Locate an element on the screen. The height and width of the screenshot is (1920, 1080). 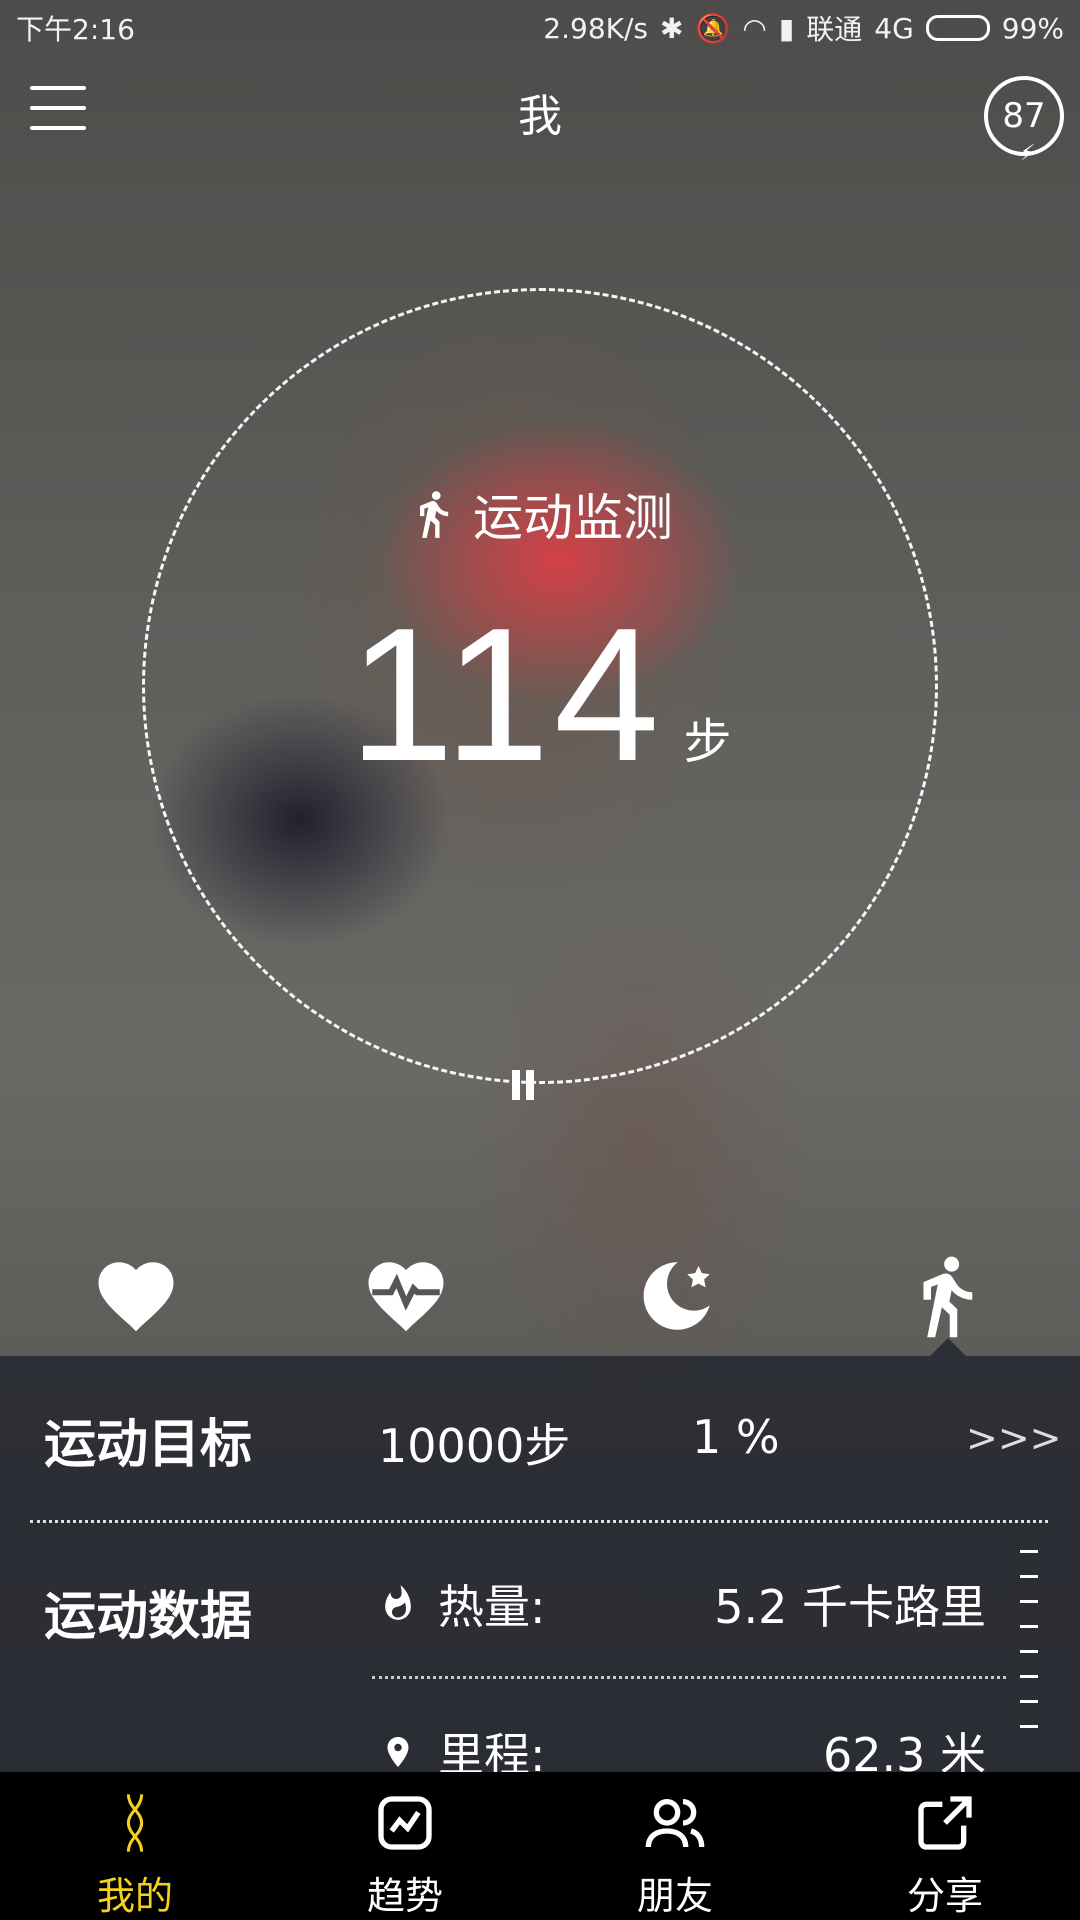
calories-value: 5.2 千卡路里 is located at coordinates (850, 1607).